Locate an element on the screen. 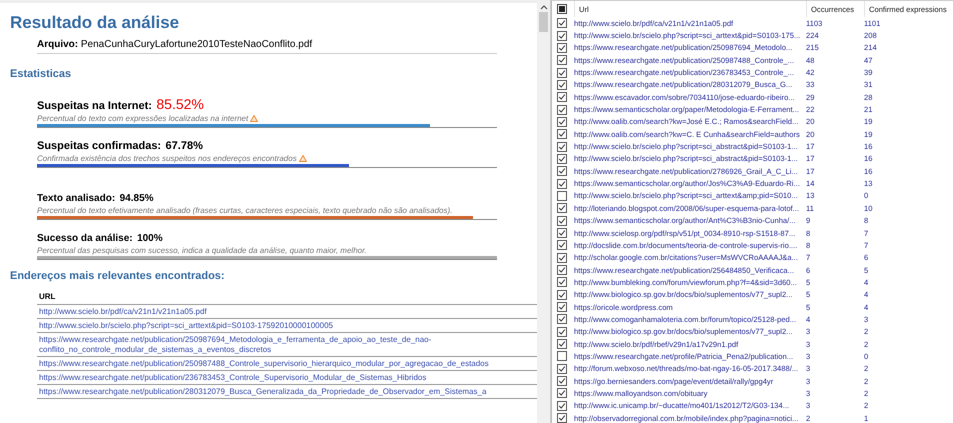 This screenshot has height=423, width=953. column-header: URL is located at coordinates (287, 297).